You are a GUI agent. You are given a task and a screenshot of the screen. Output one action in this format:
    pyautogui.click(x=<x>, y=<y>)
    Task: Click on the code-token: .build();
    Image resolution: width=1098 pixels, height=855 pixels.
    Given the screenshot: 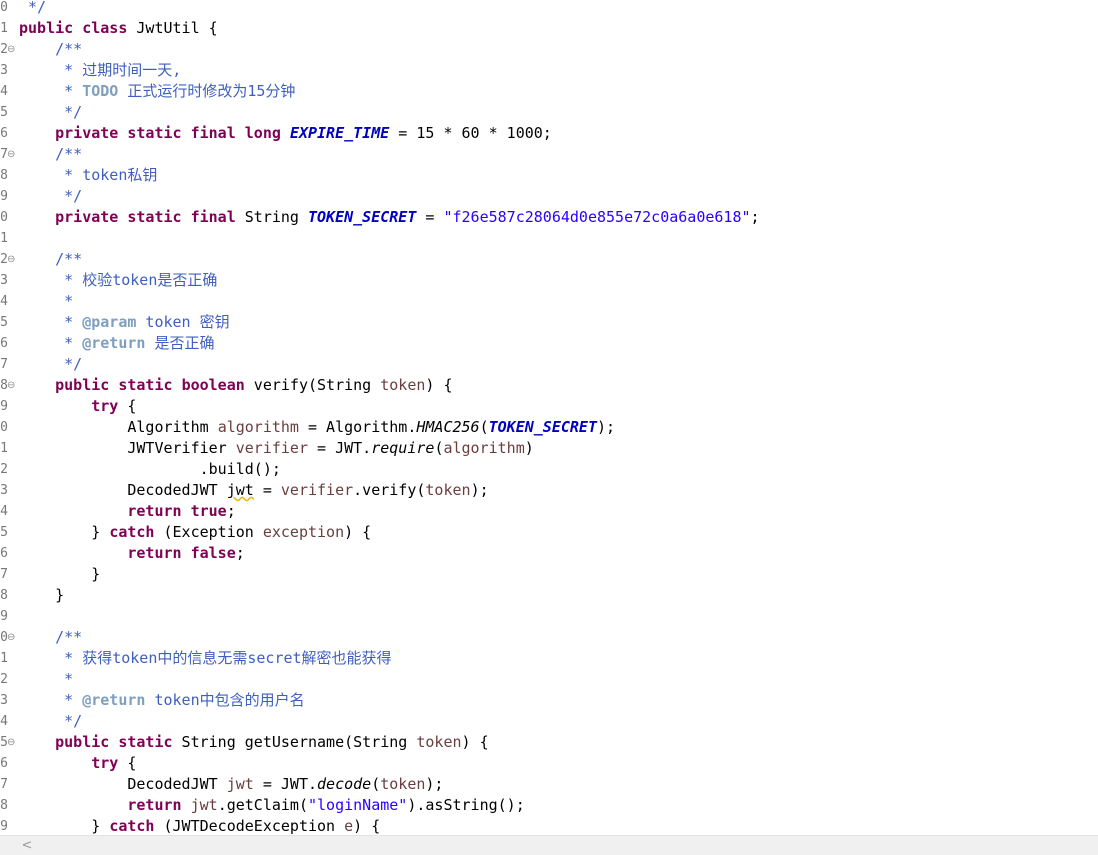 What is the action you would take?
    pyautogui.click(x=150, y=469)
    